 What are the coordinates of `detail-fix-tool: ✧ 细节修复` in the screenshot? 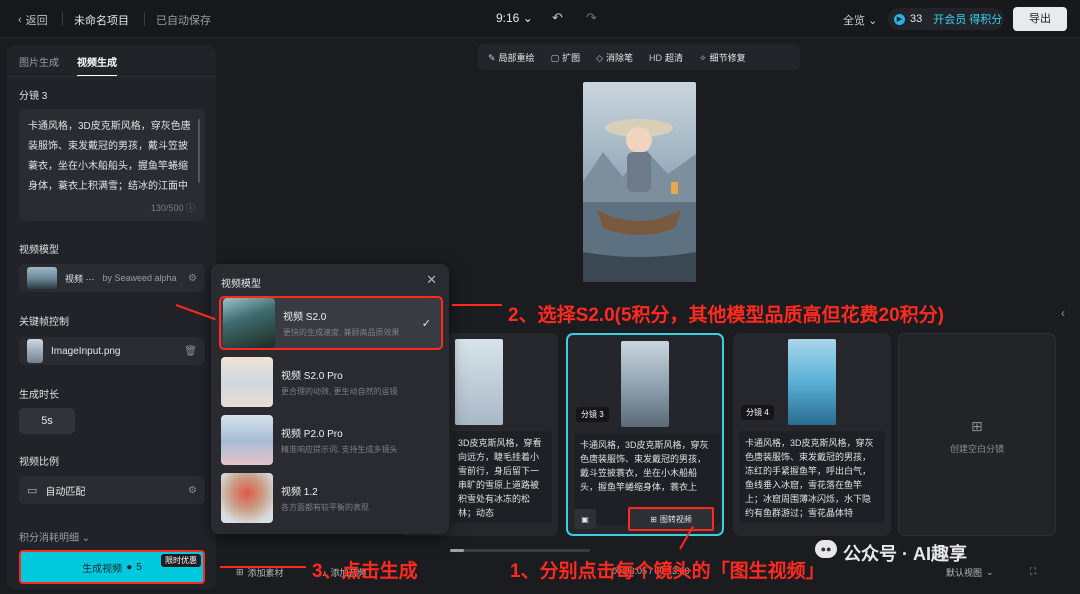 It's located at (722, 57).